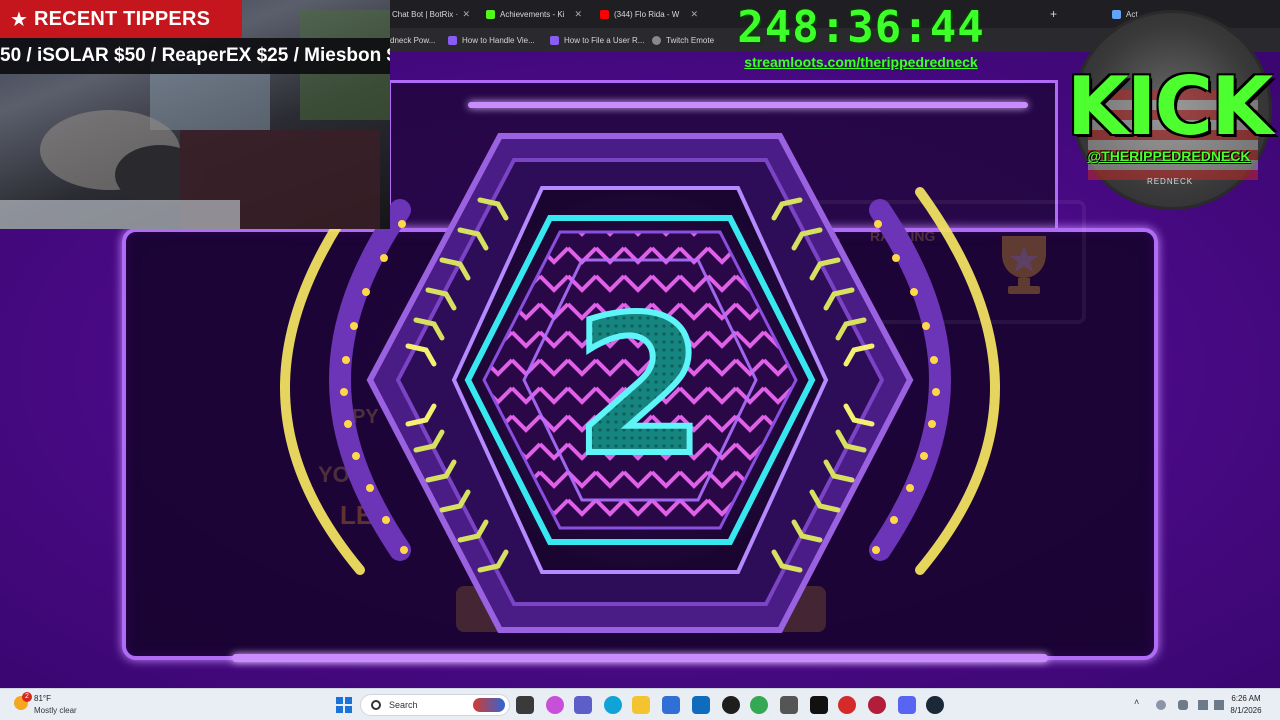  I want to click on store-icon, so click(671, 705).